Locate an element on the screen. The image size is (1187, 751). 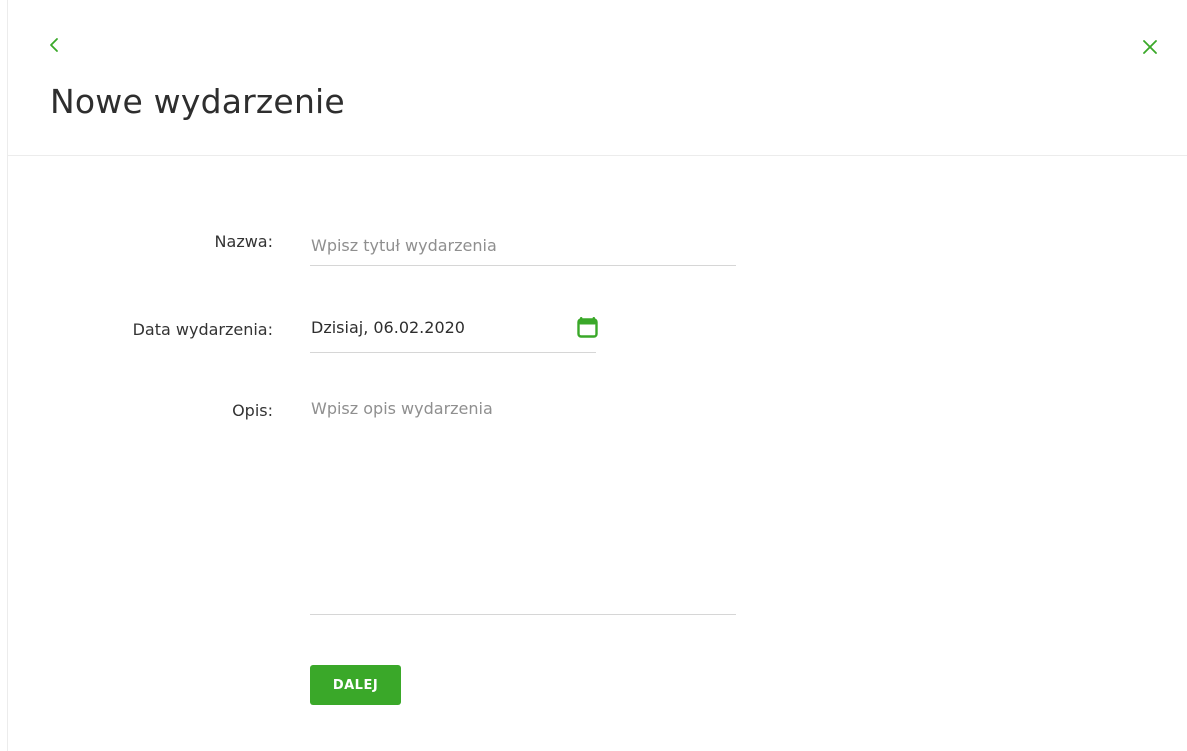
calendar-button is located at coordinates (587, 327).